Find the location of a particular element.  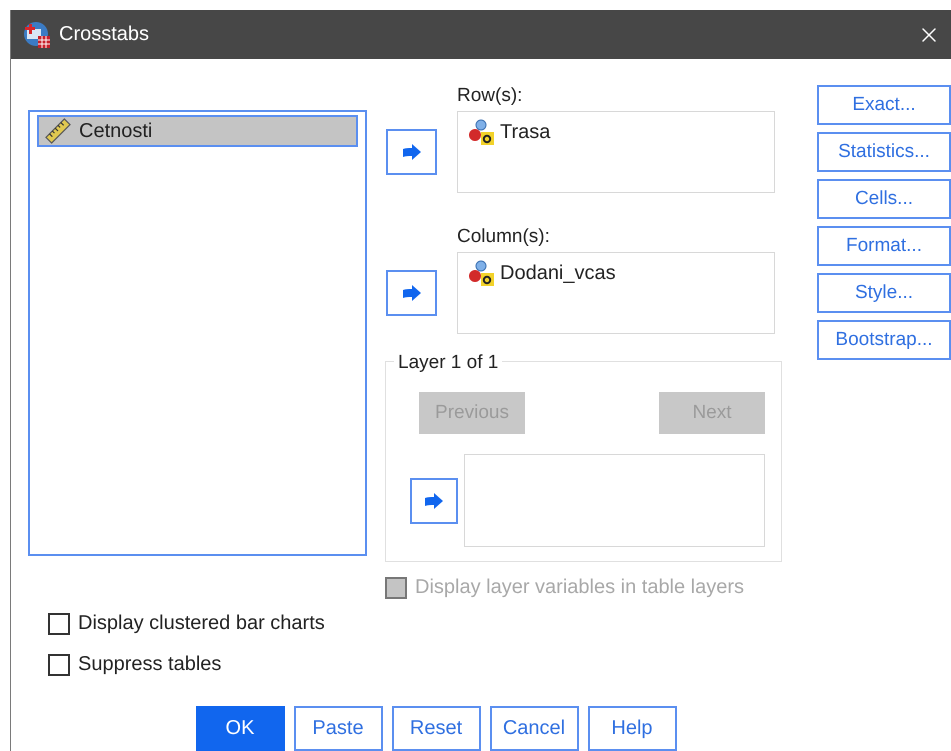

checkbox-label: Suppress tables is located at coordinates (150, 664).